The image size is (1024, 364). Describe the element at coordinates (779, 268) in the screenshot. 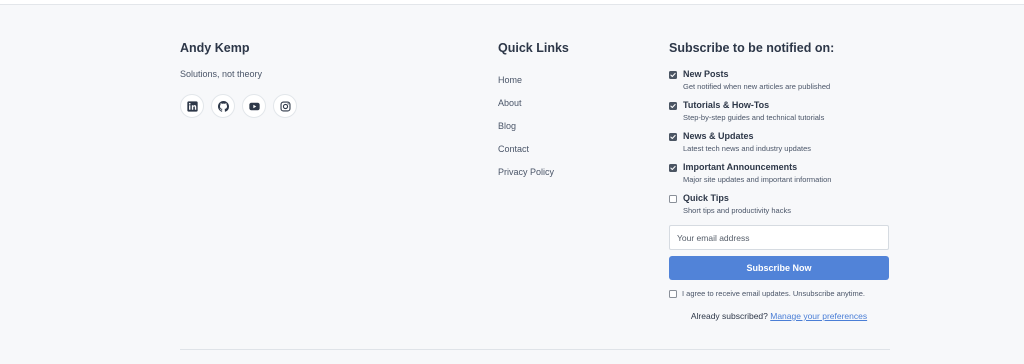

I see `subscribe-button: Subscribe Now` at that location.